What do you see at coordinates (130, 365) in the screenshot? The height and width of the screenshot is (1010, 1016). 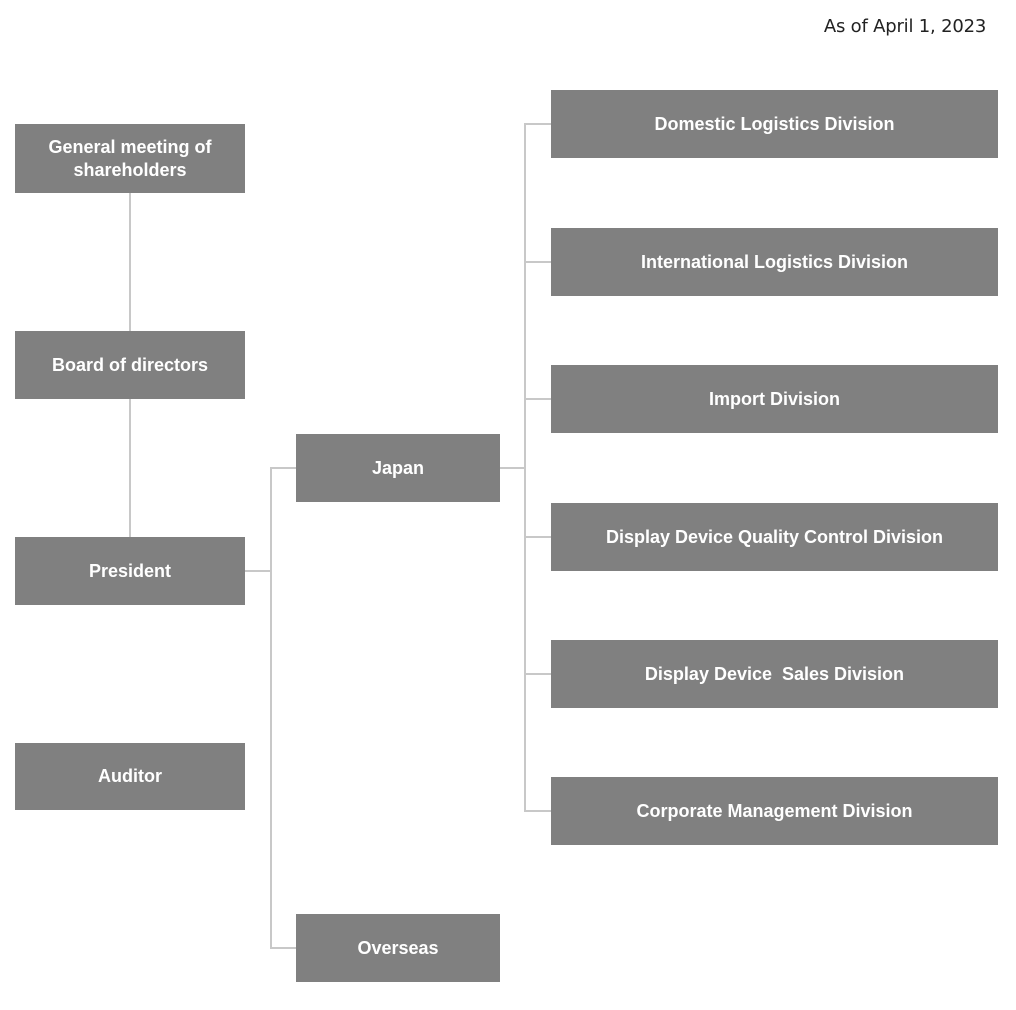 I see `node-board-of-directors: Board of directors` at bounding box center [130, 365].